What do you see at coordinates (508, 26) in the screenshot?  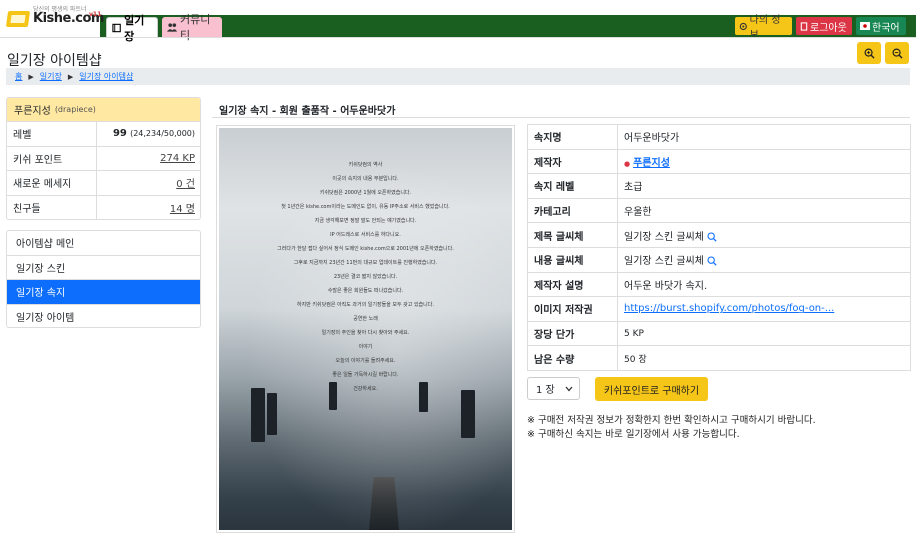 I see `nav-background` at bounding box center [508, 26].